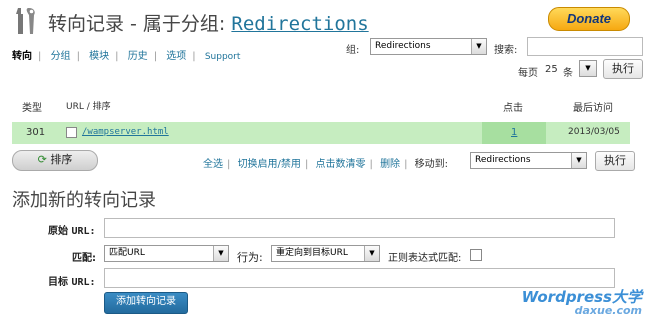  Describe the element at coordinates (594, 132) in the screenshot. I see `row-last-access: 2013/03/05` at that location.